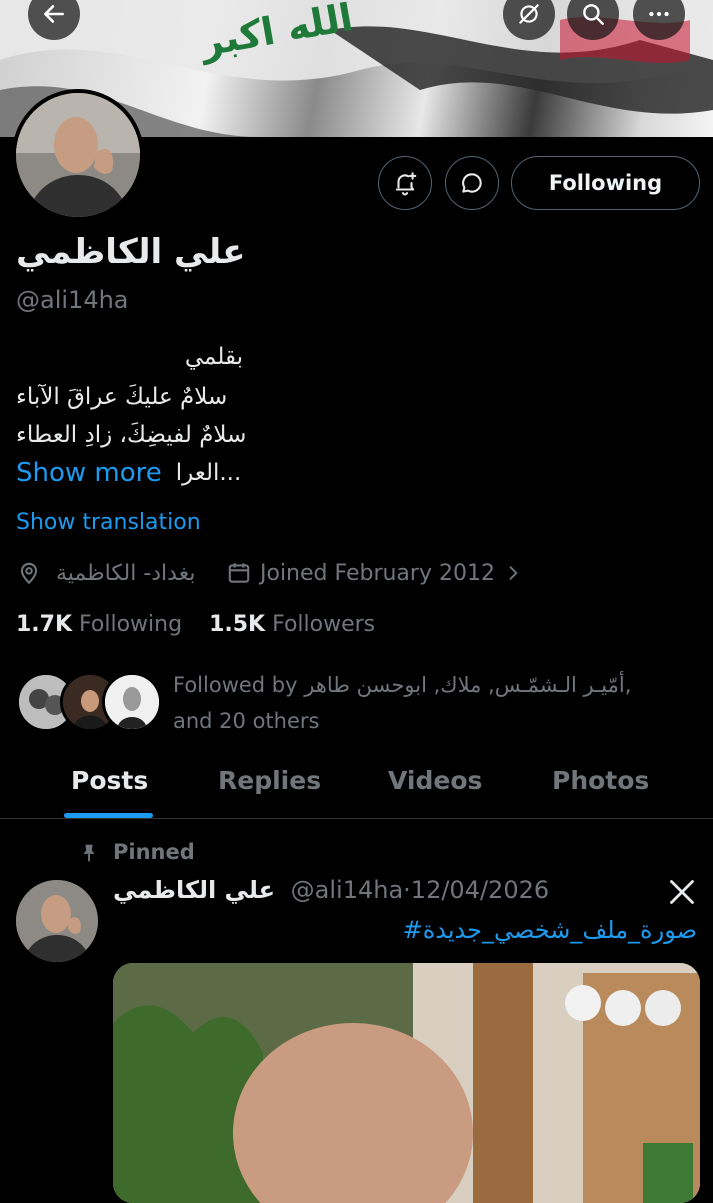 Image resolution: width=713 pixels, height=1203 pixels. What do you see at coordinates (347, 890) in the screenshot?
I see `post-author-handle: @ali14ha` at bounding box center [347, 890].